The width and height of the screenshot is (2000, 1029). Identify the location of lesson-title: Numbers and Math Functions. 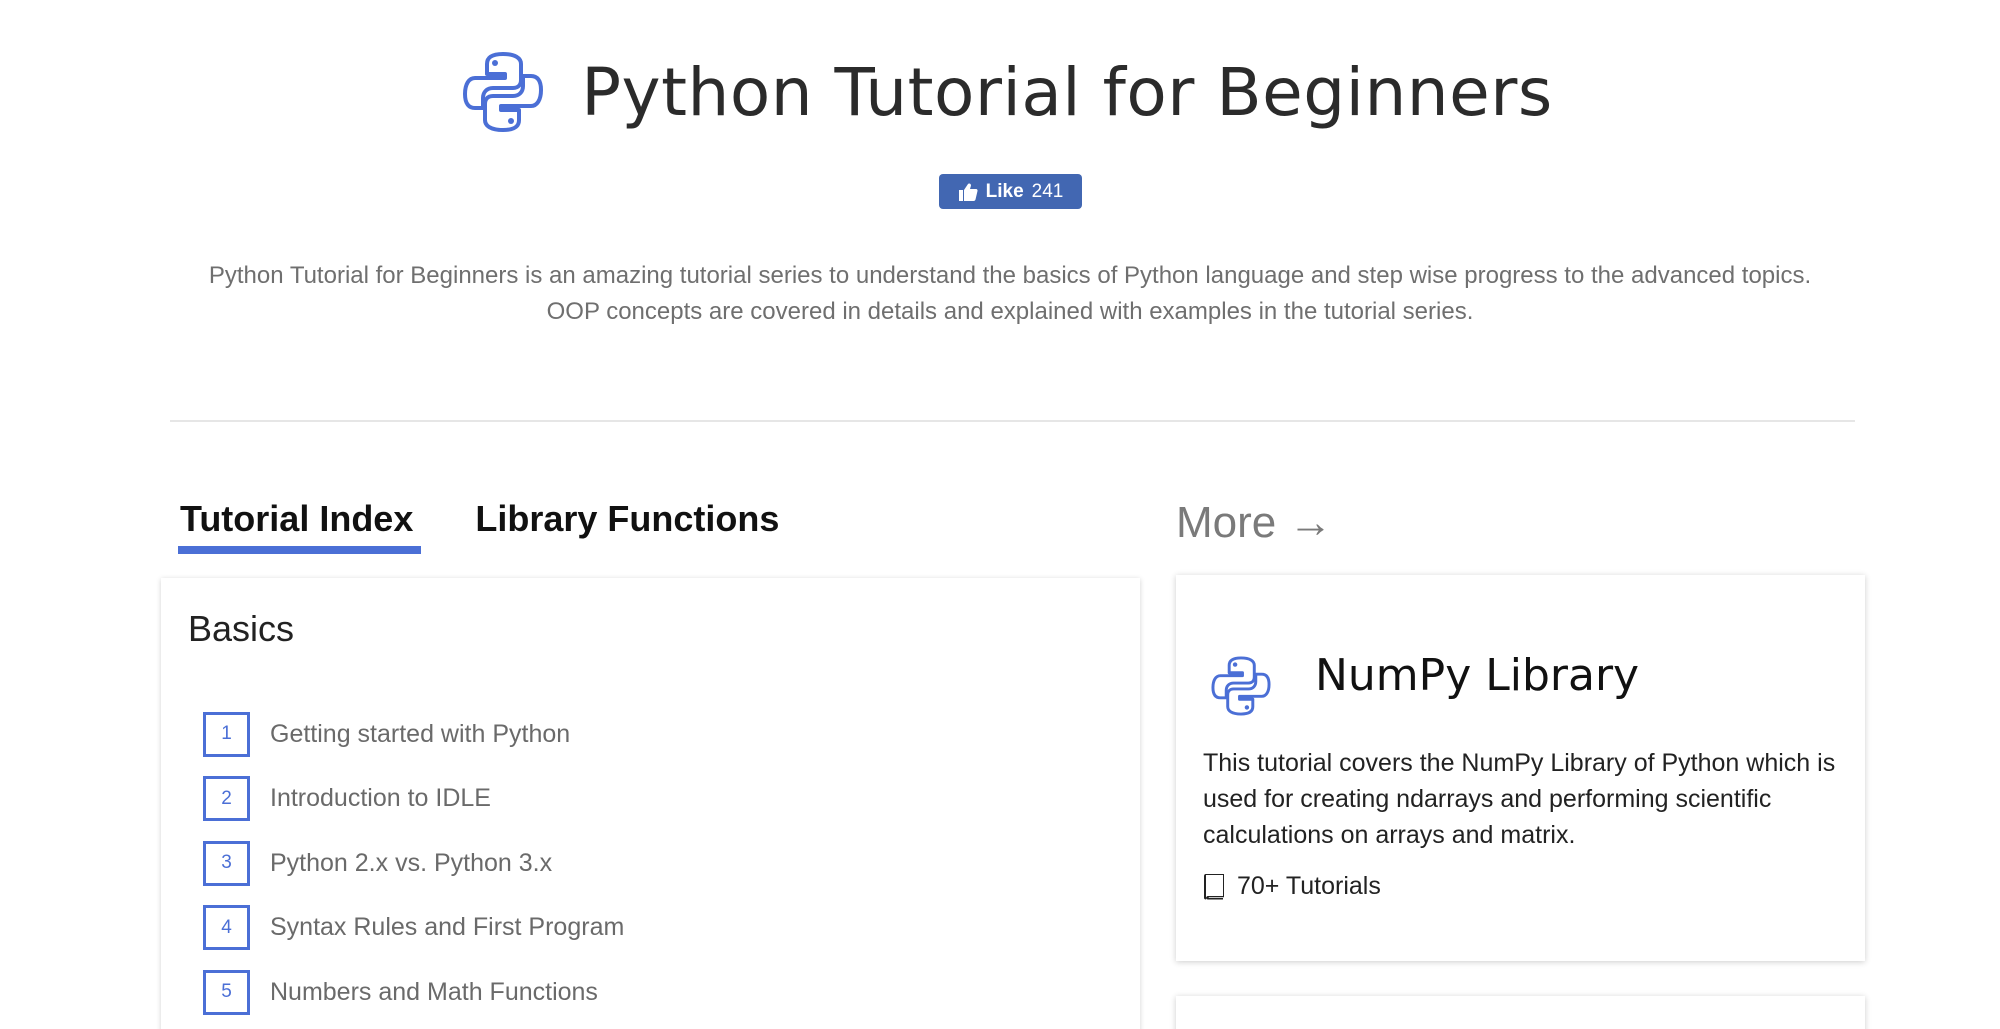
(434, 991).